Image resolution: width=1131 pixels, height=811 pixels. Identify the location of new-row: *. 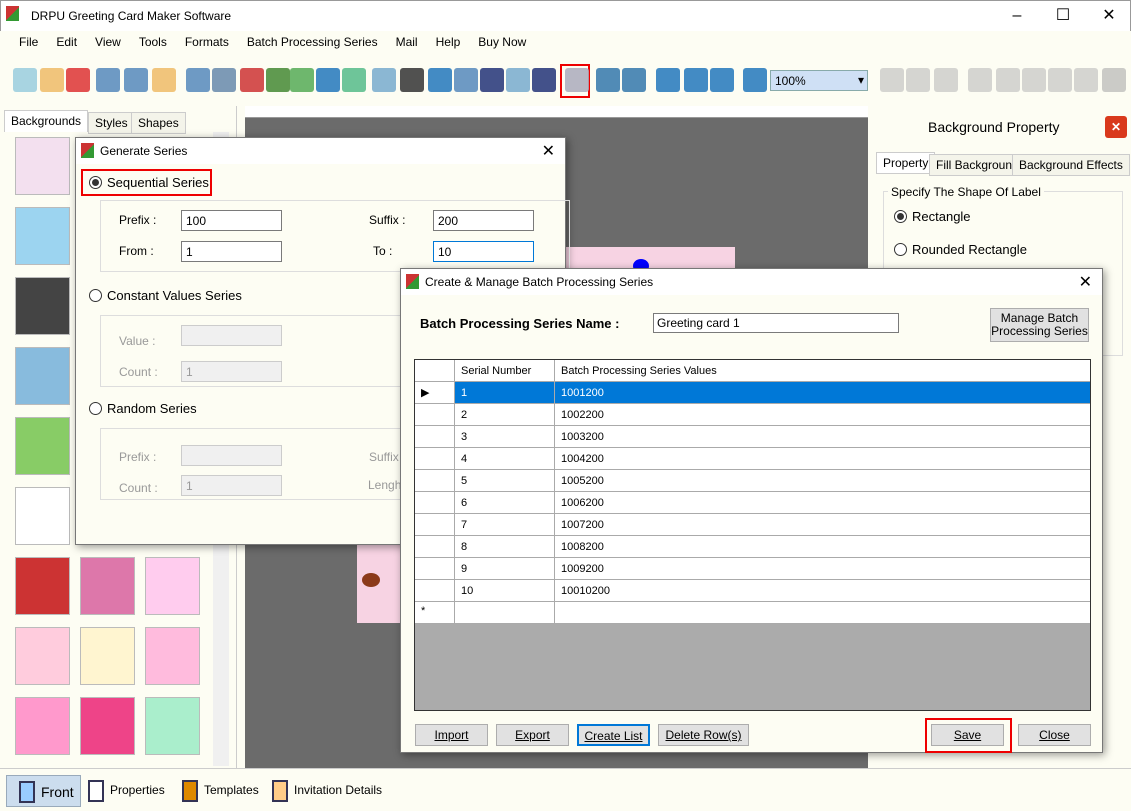
(752, 613).